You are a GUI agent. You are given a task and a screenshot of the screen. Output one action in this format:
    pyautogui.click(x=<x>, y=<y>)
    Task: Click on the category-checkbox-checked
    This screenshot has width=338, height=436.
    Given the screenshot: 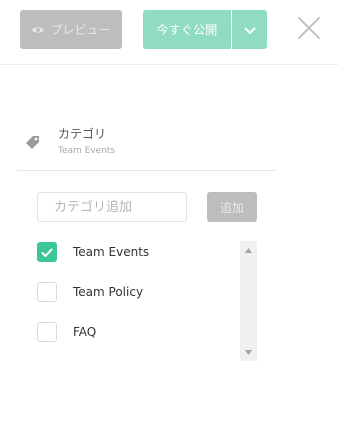 What is the action you would take?
    pyautogui.click(x=47, y=252)
    